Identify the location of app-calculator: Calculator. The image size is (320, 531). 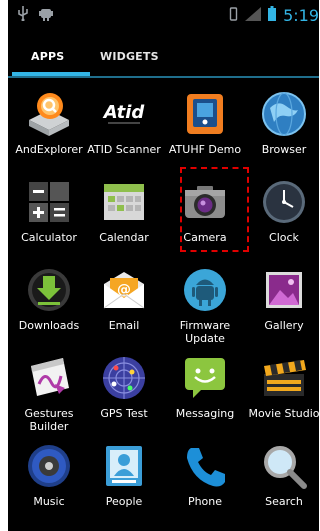
(49, 211).